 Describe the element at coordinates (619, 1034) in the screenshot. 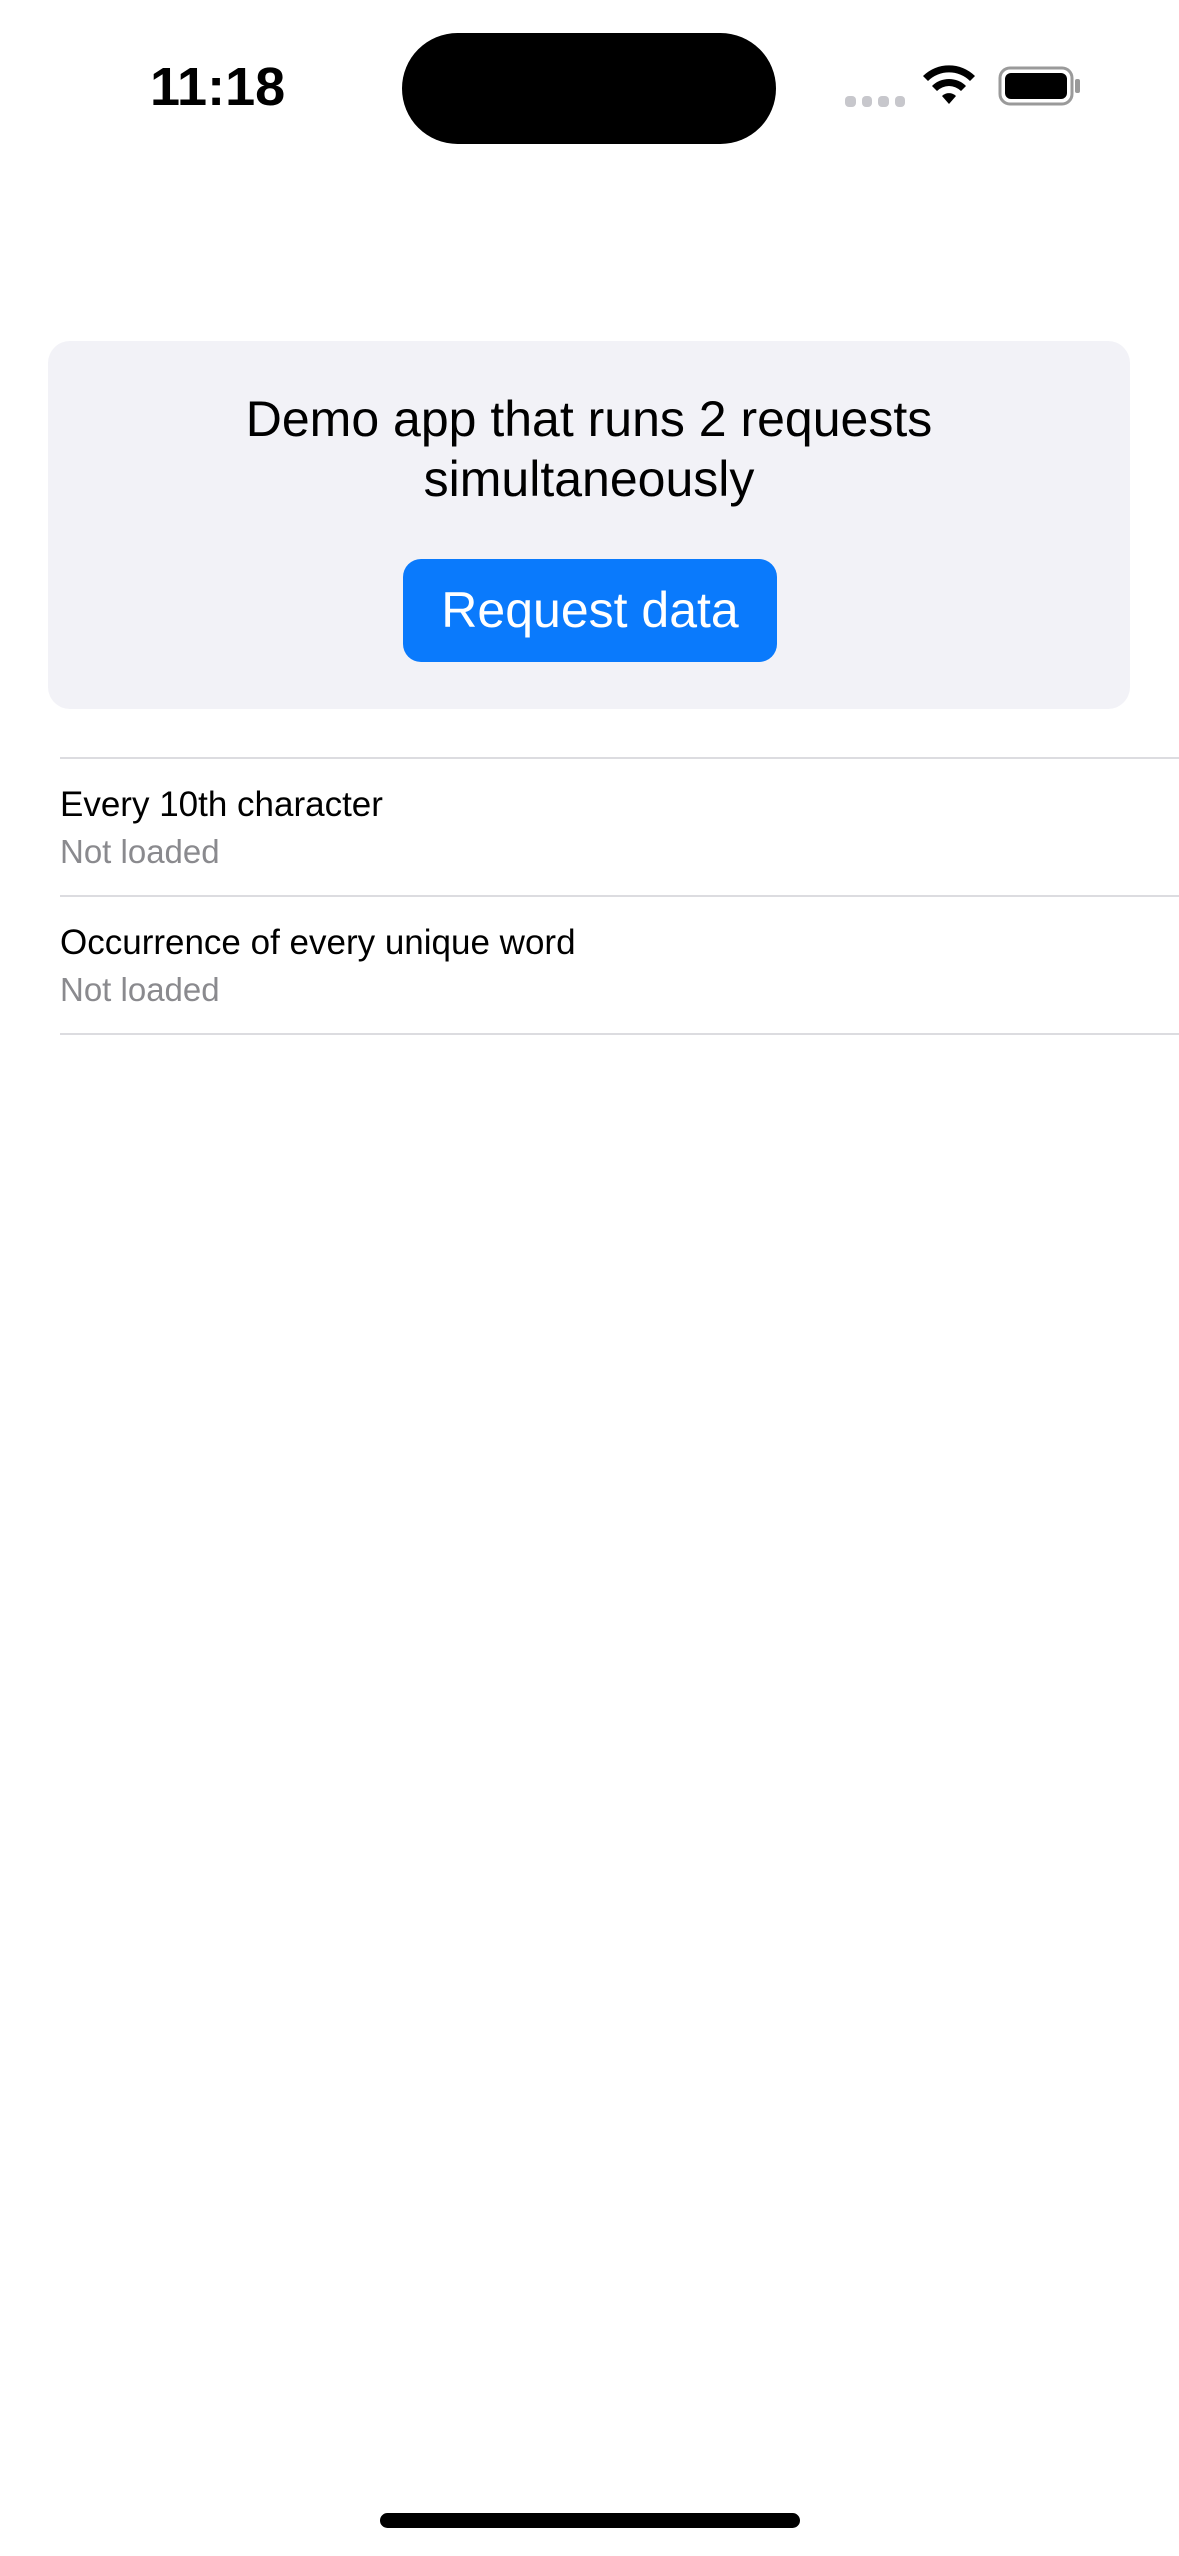

I see `list-divider` at that location.